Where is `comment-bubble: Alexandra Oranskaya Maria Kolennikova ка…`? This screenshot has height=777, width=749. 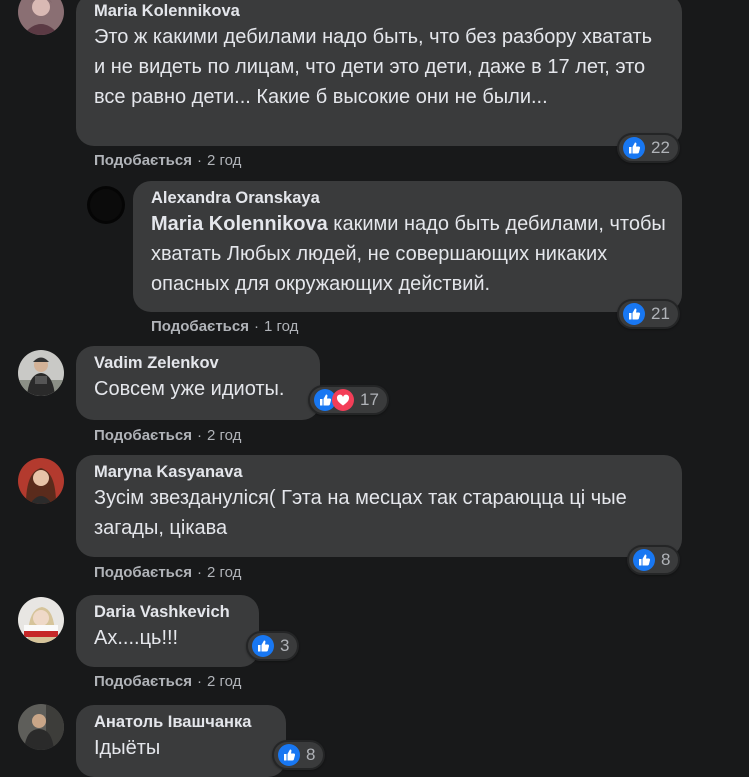 comment-bubble: Alexandra Oranskaya Maria Kolennikova ка… is located at coordinates (407, 246).